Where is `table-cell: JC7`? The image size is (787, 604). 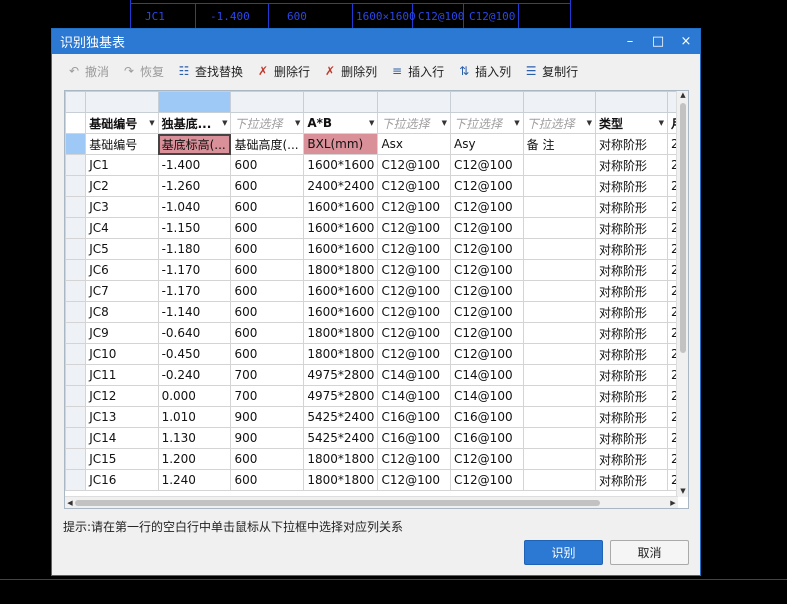
table-cell: JC7 is located at coordinates (122, 291).